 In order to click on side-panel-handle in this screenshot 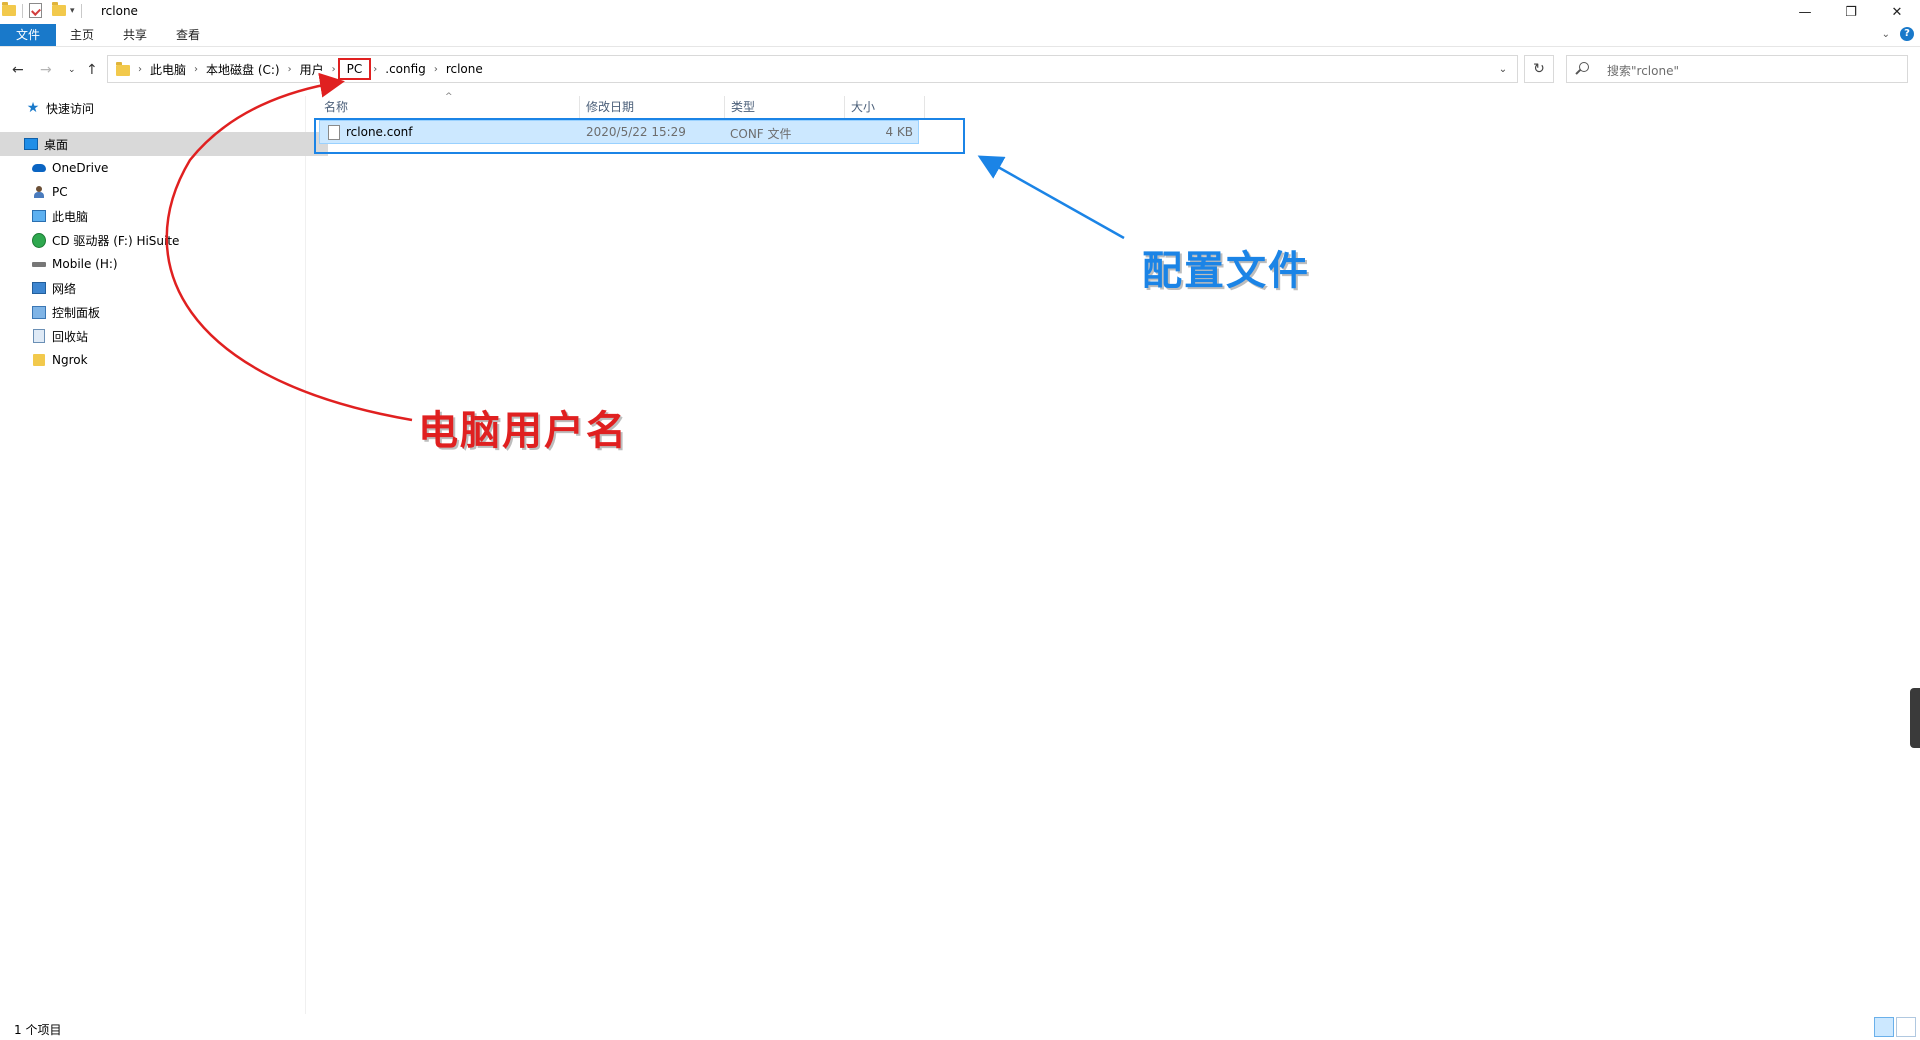, I will do `click(1915, 718)`.